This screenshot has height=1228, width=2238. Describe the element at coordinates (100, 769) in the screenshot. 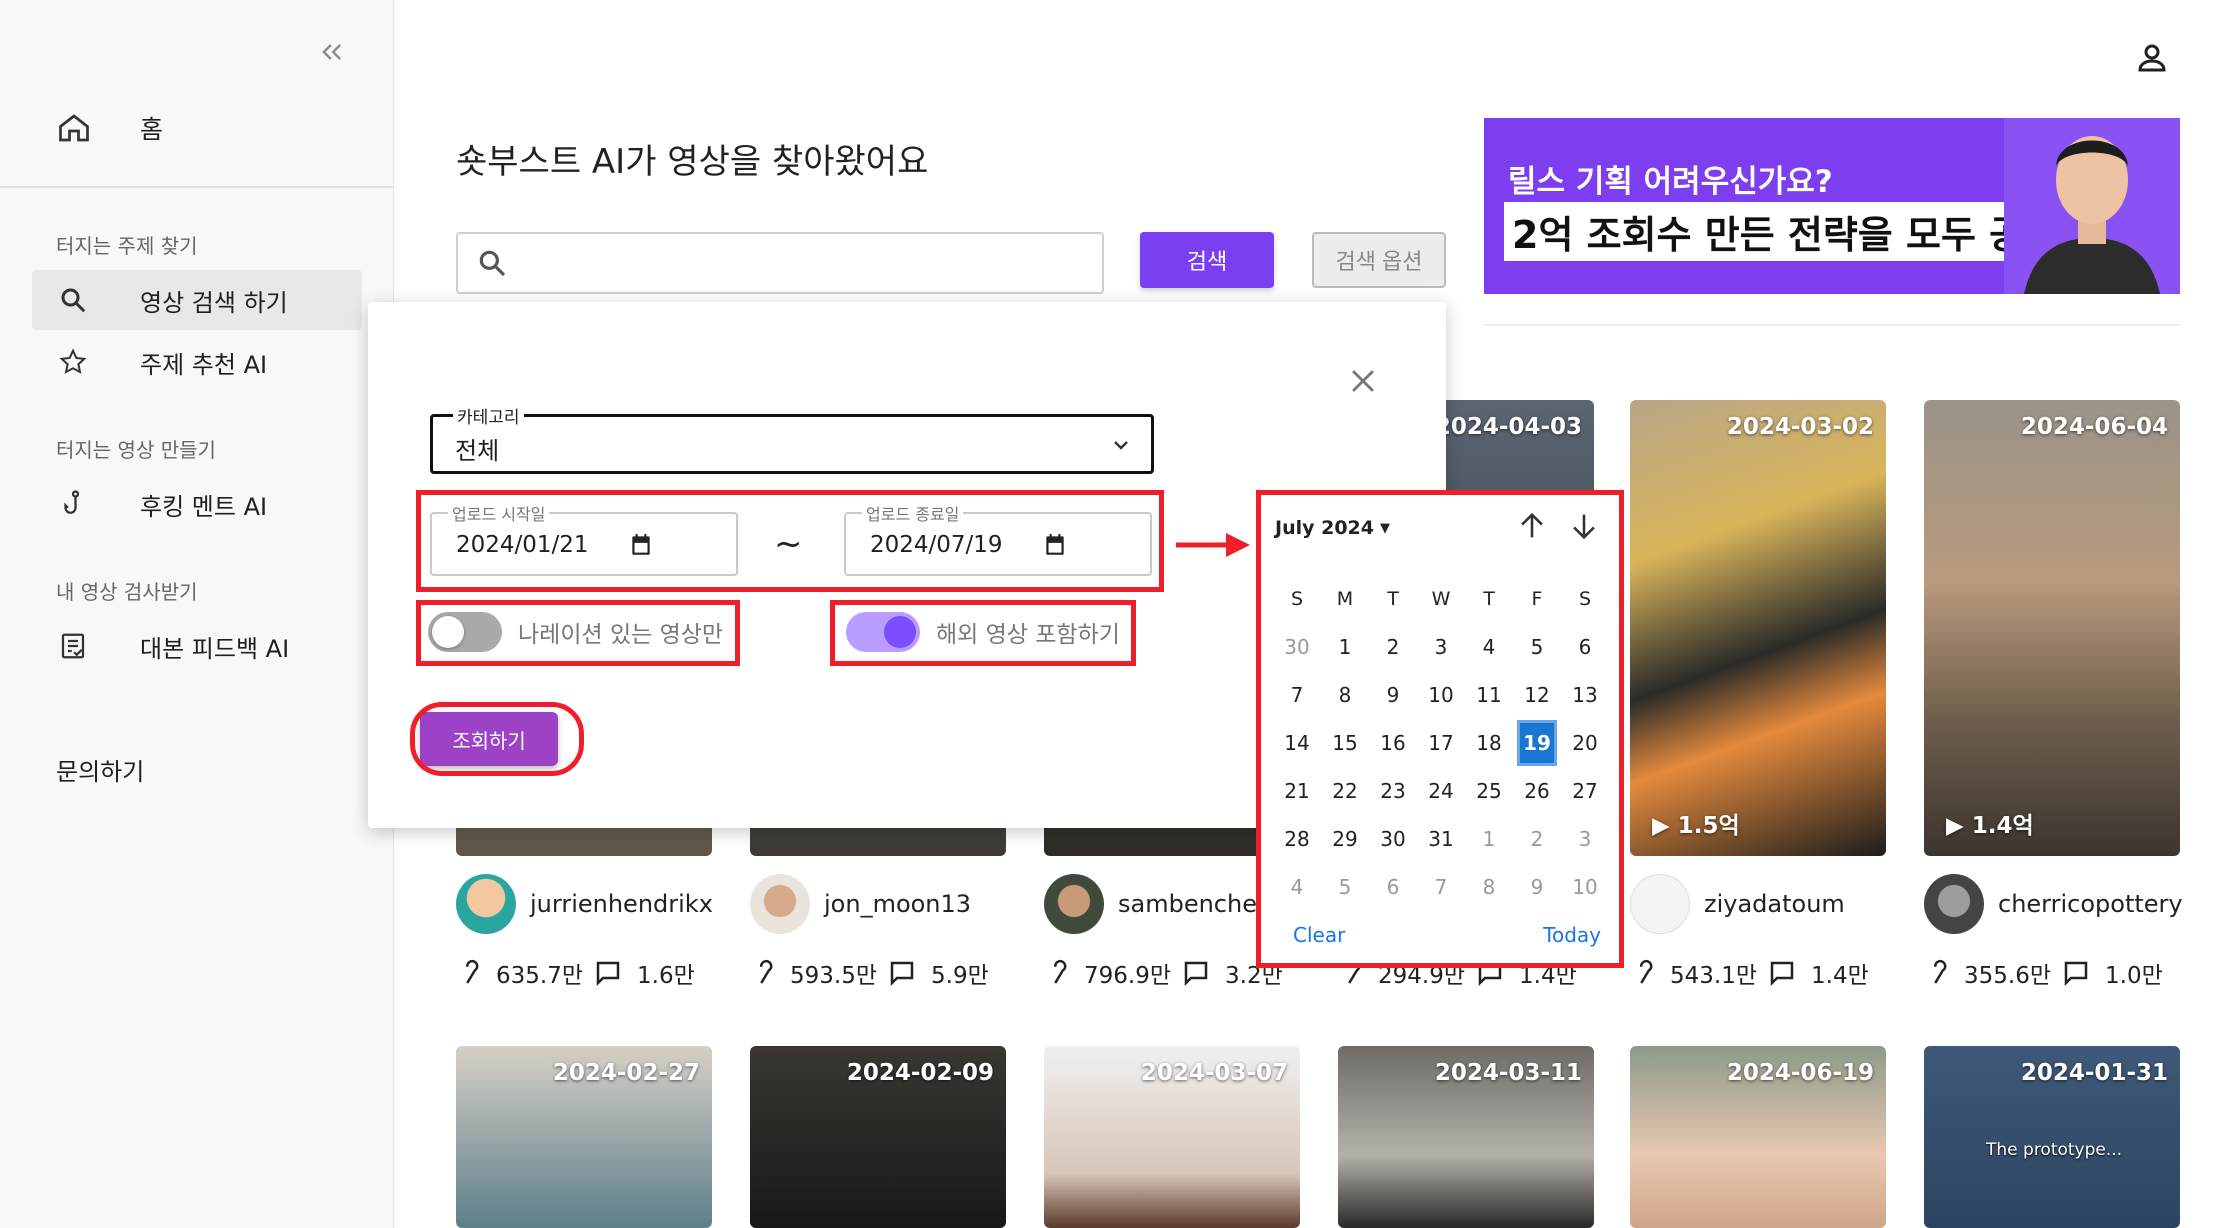

I see `sidebar-item-contact: 문의하기` at that location.